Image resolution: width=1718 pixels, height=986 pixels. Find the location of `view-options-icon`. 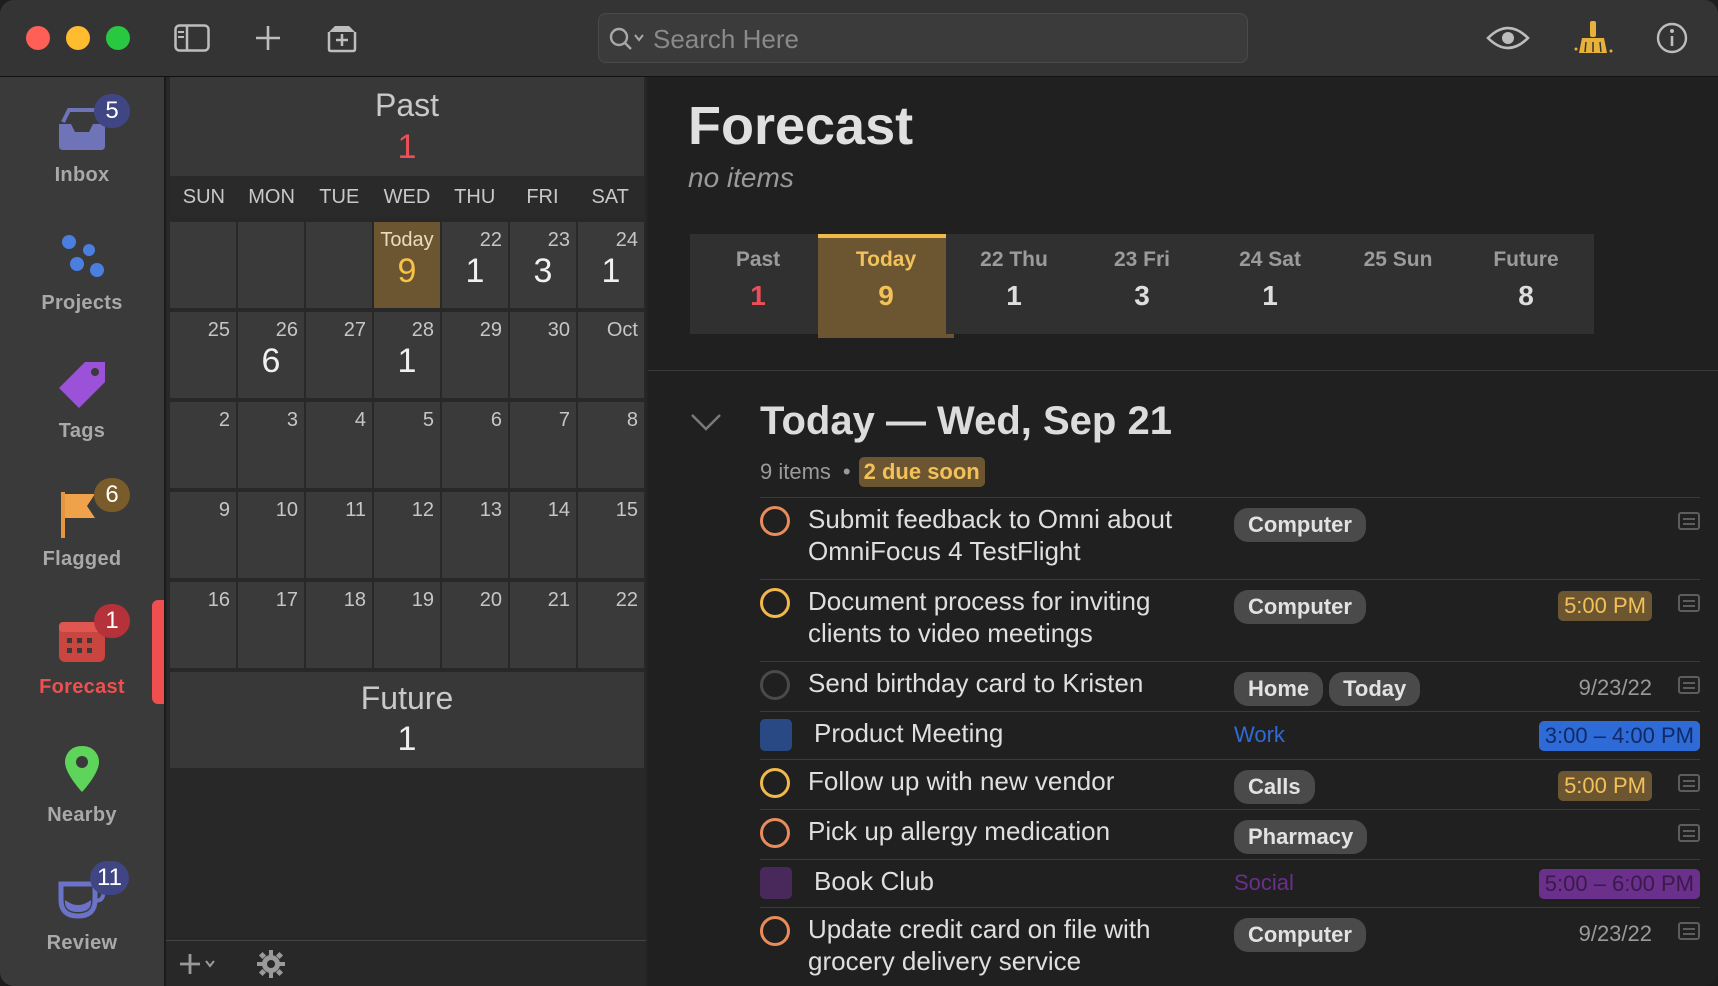

view-options-icon is located at coordinates (1508, 38).